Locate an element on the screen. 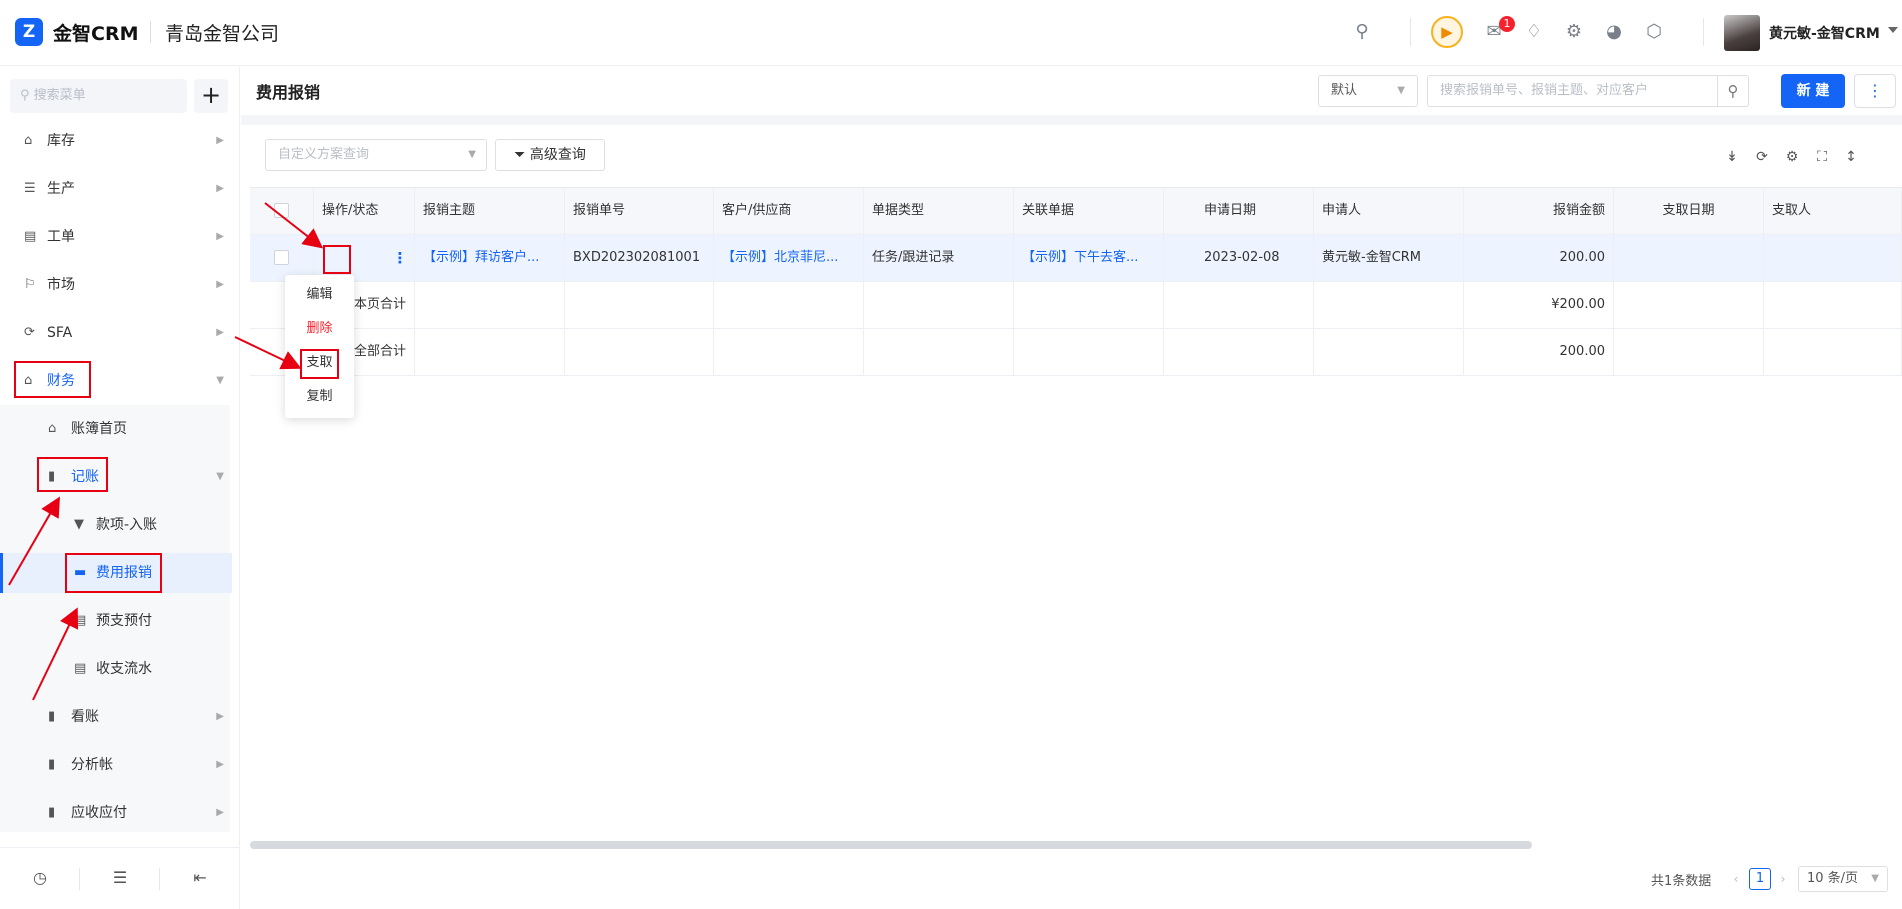  new-button: 新 建 is located at coordinates (1813, 91).